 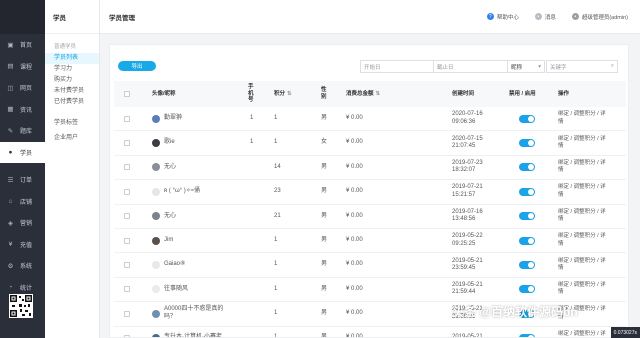 What do you see at coordinates (127, 94) in the screenshot?
I see `select-all-checkbox` at bounding box center [127, 94].